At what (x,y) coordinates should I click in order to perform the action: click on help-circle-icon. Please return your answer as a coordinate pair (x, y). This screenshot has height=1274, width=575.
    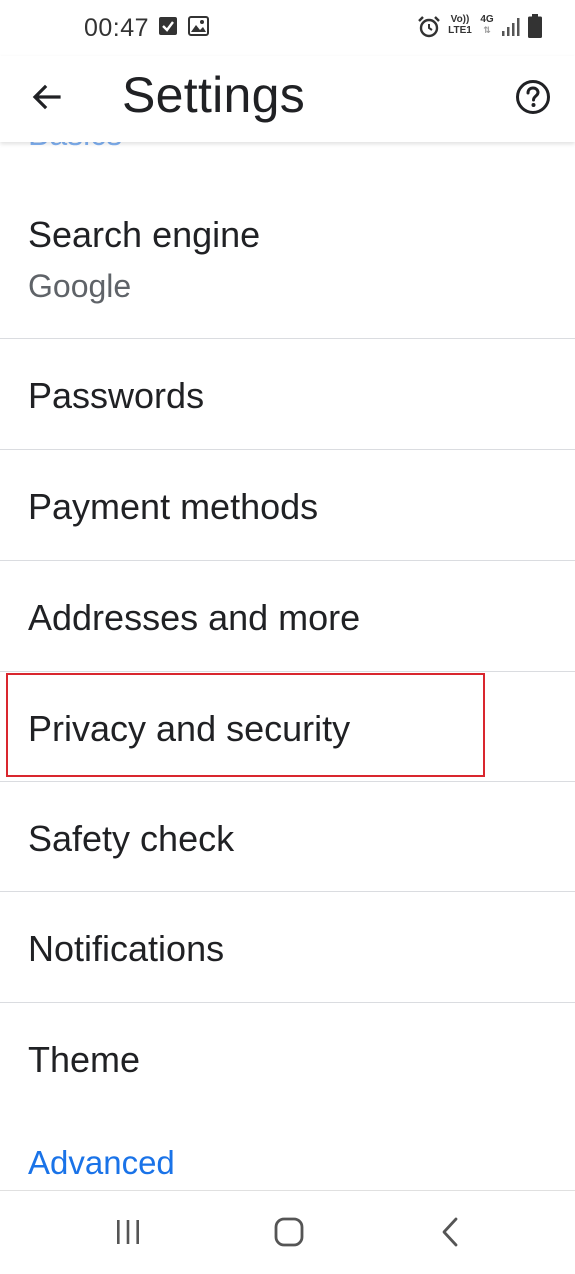
    Looking at the image, I should click on (533, 99).